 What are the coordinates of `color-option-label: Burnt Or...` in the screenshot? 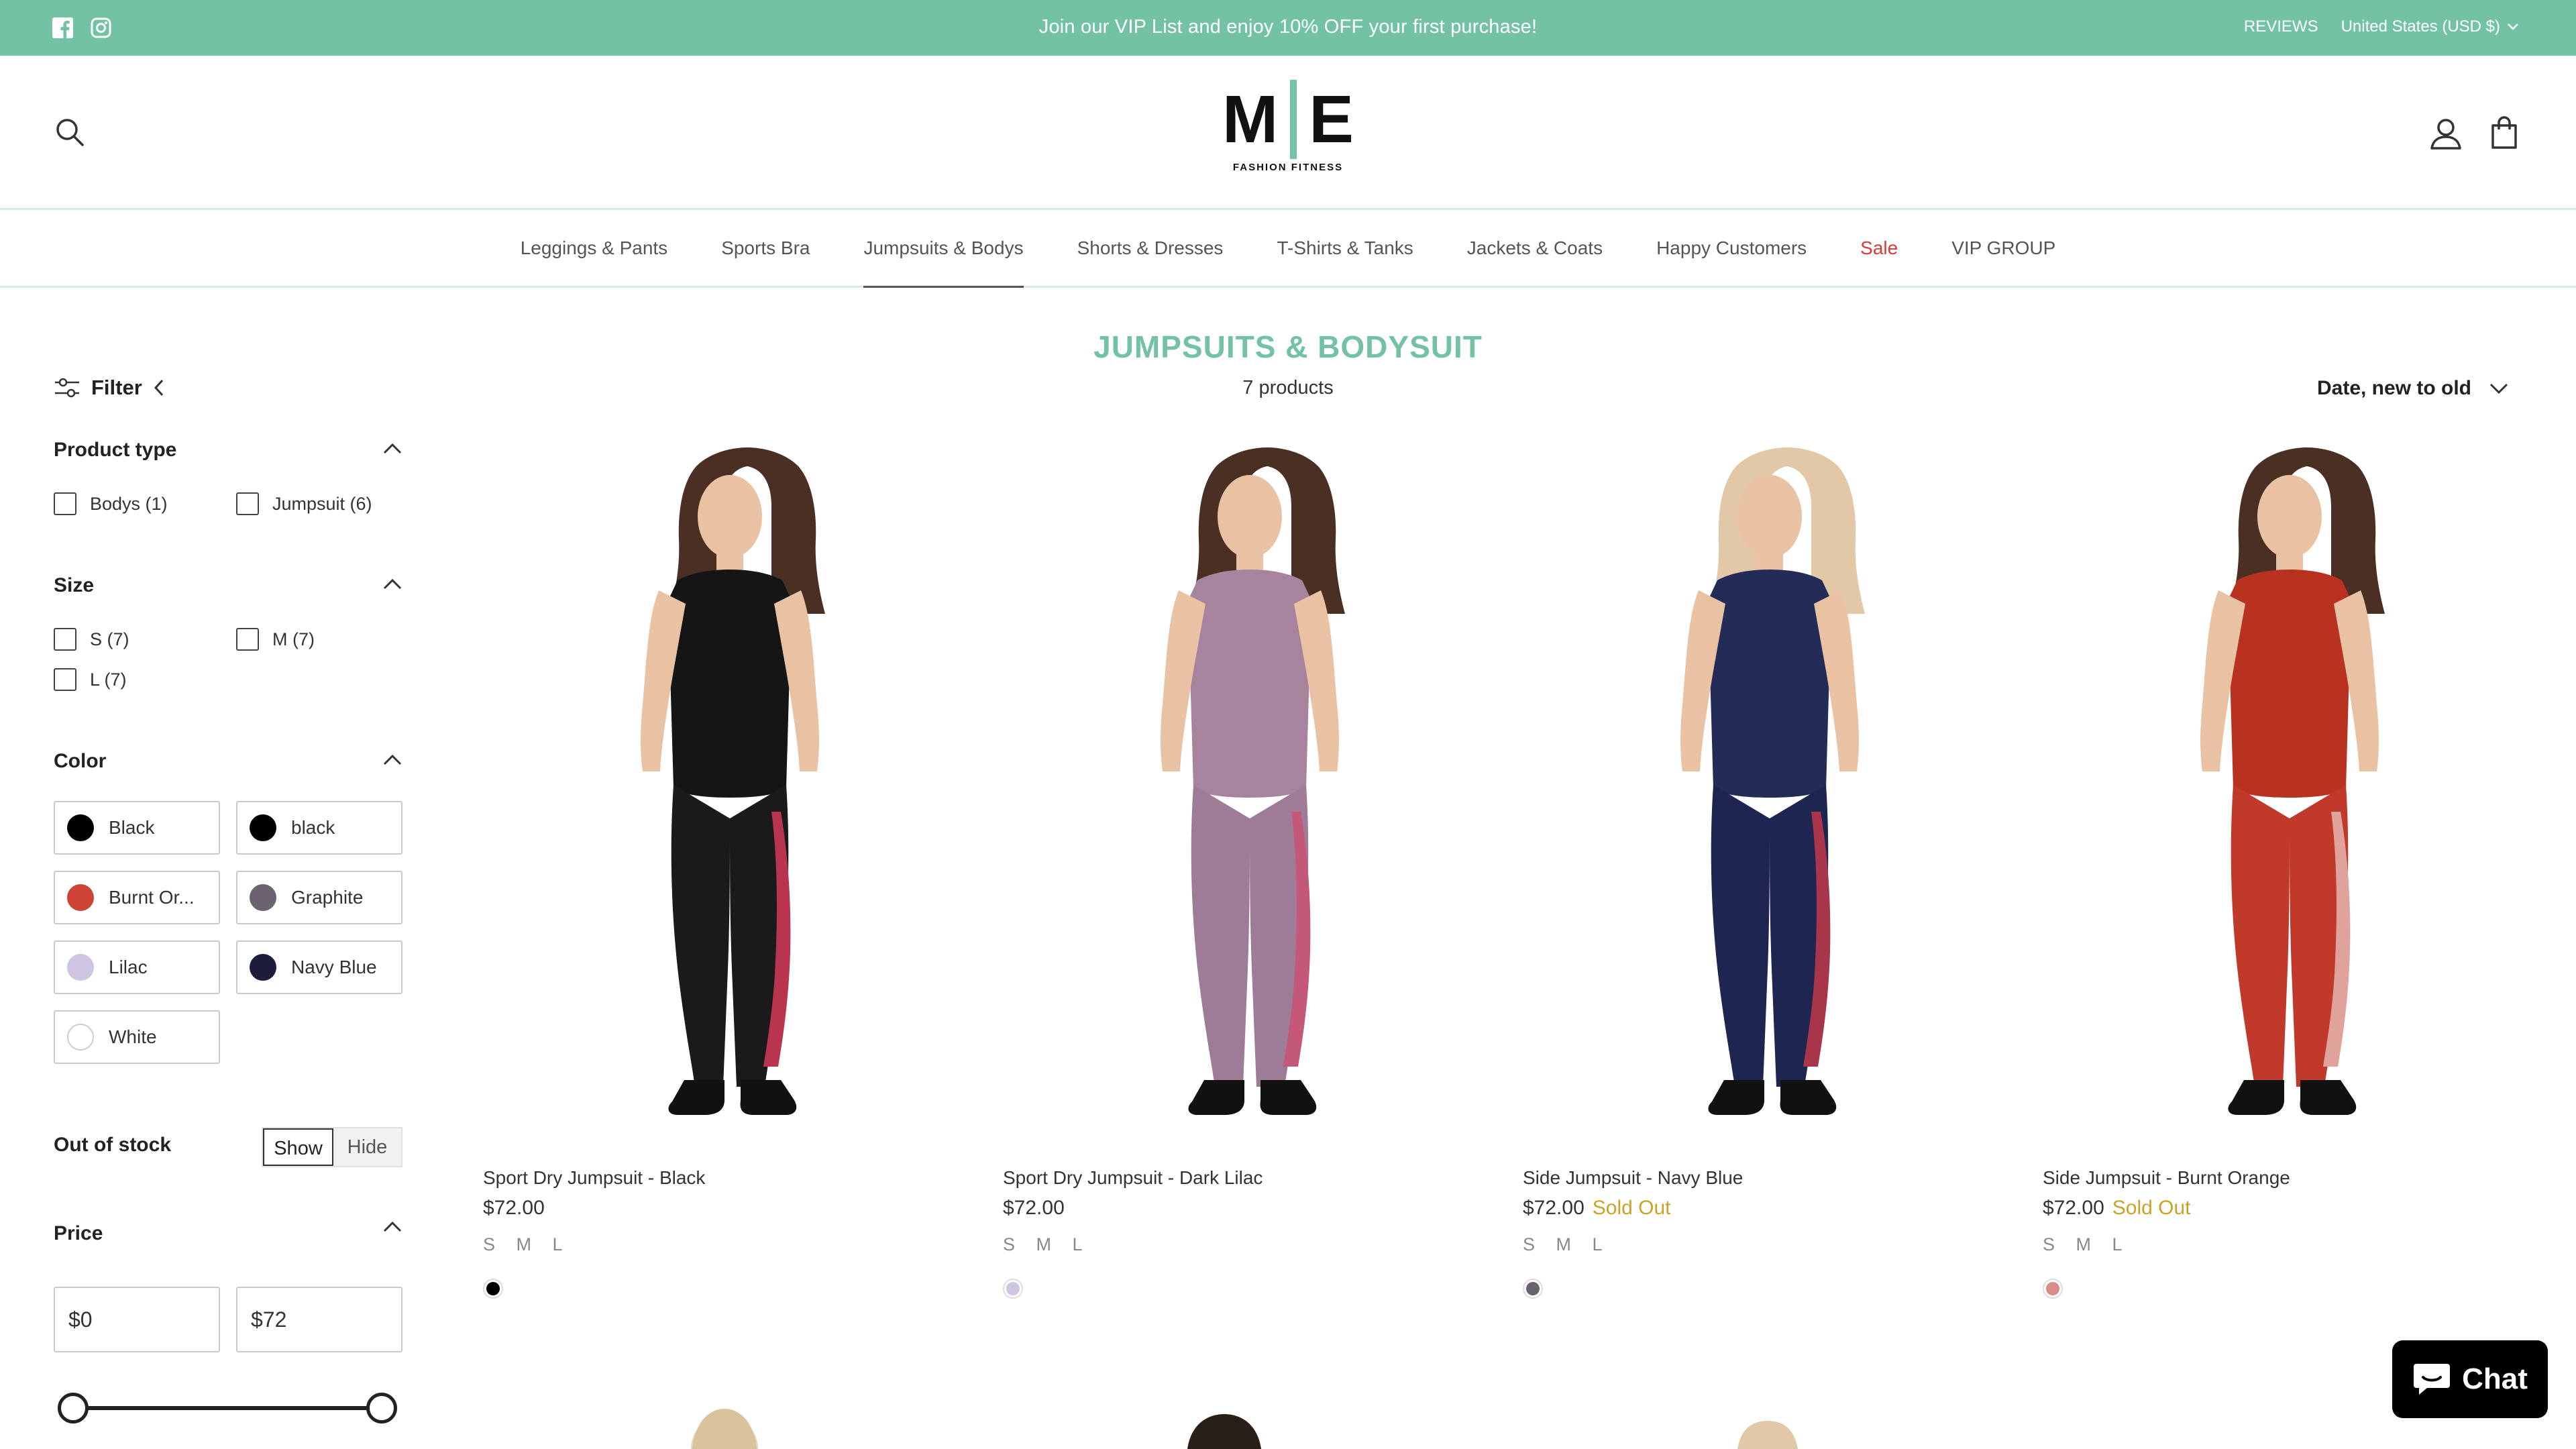 It's located at (152, 897).